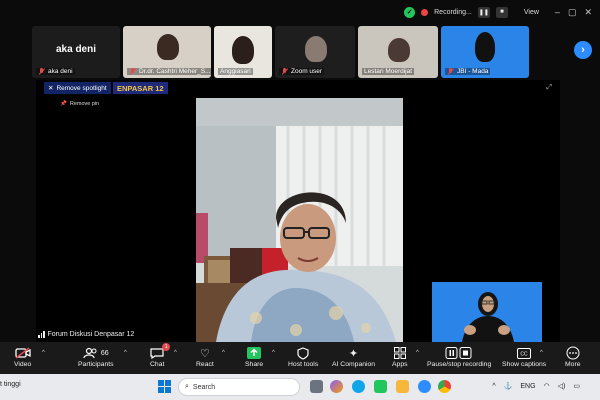  I want to click on zoom-app-icon, so click(424, 386).